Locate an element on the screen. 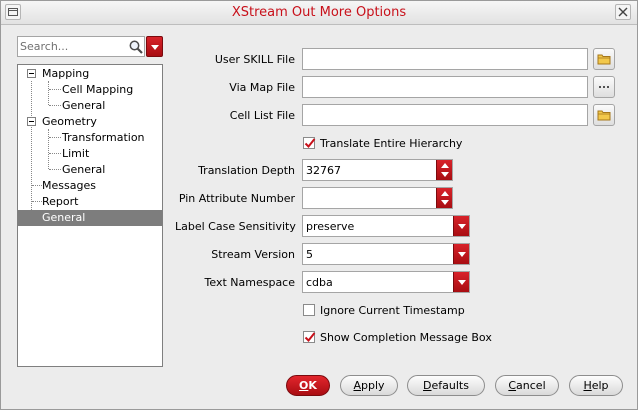 This screenshot has height=410, width=638. cell-list-file-browse-button is located at coordinates (604, 115).